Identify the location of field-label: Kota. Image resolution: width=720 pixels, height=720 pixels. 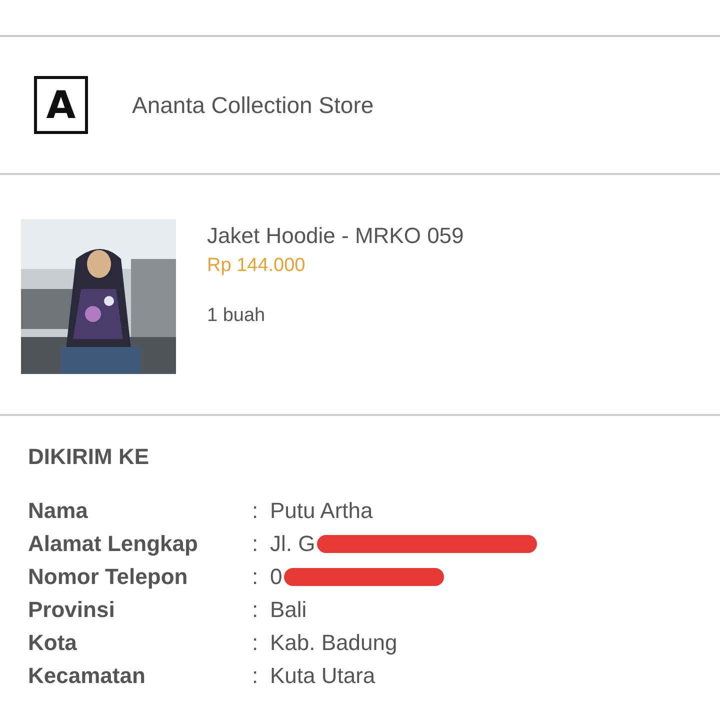
(53, 643).